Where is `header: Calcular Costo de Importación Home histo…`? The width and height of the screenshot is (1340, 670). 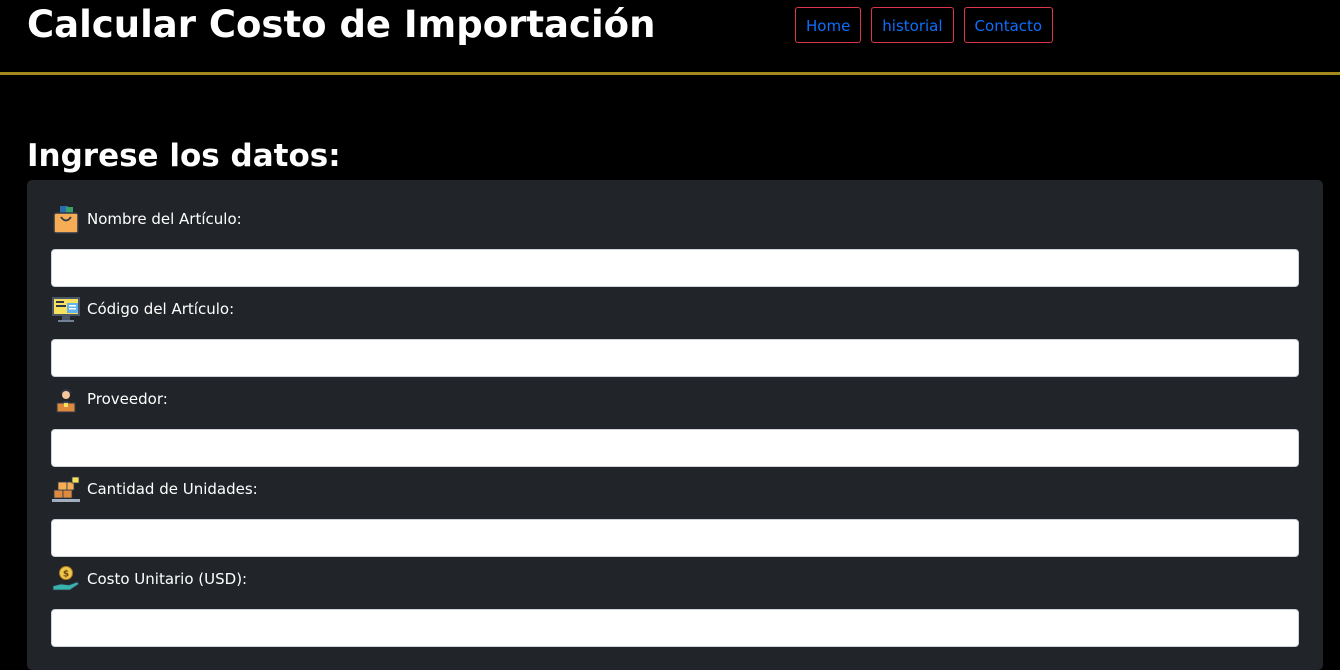
header: Calcular Costo de Importación Home histo… is located at coordinates (670, 37).